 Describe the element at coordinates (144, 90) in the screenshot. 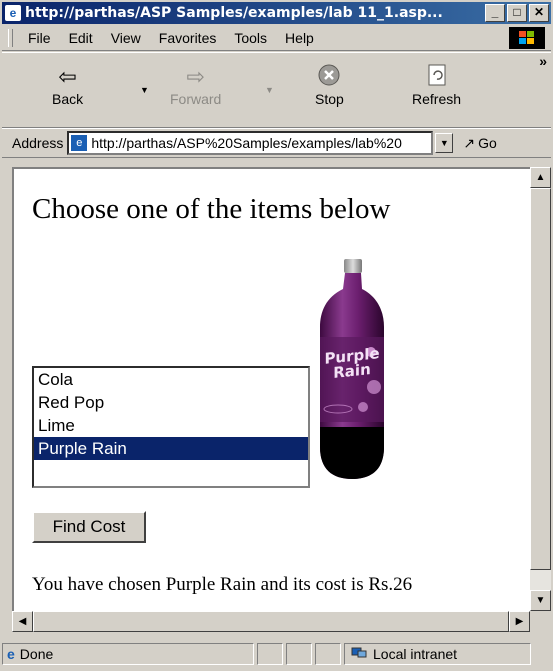

I see `back-dropdown-icon: ▼` at that location.